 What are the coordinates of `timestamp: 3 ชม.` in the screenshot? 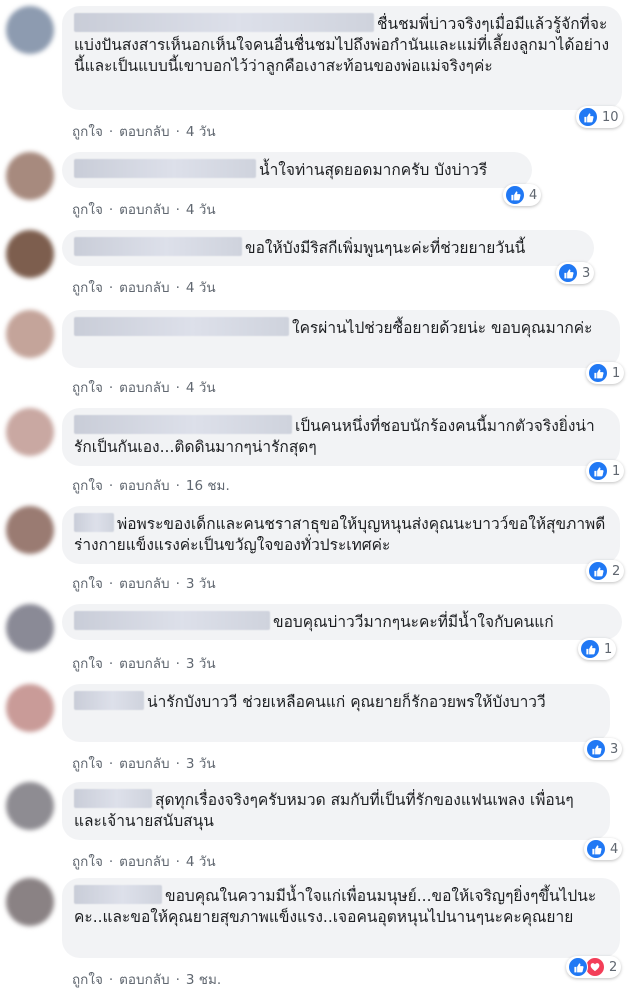 It's located at (203, 980).